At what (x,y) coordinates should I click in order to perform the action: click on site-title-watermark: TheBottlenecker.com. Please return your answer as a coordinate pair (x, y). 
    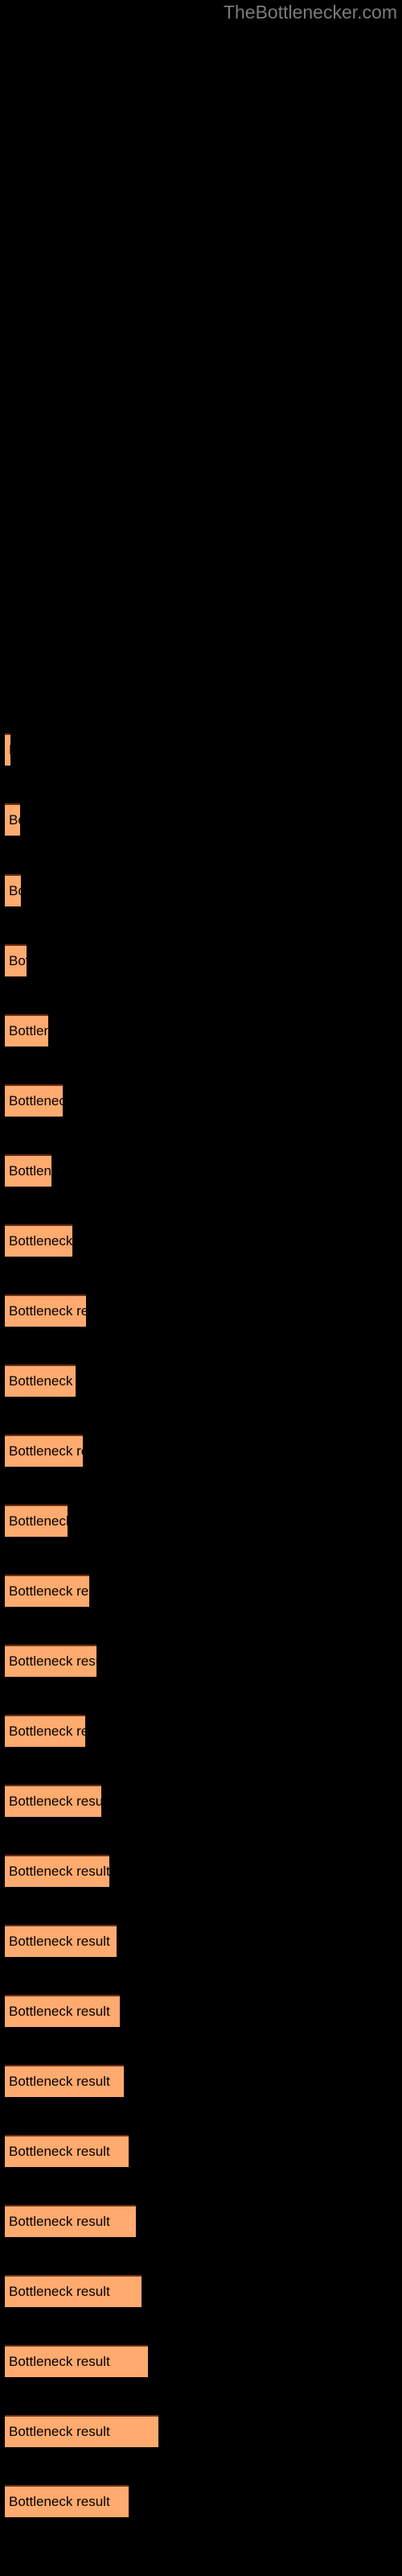
    Looking at the image, I should click on (310, 12).